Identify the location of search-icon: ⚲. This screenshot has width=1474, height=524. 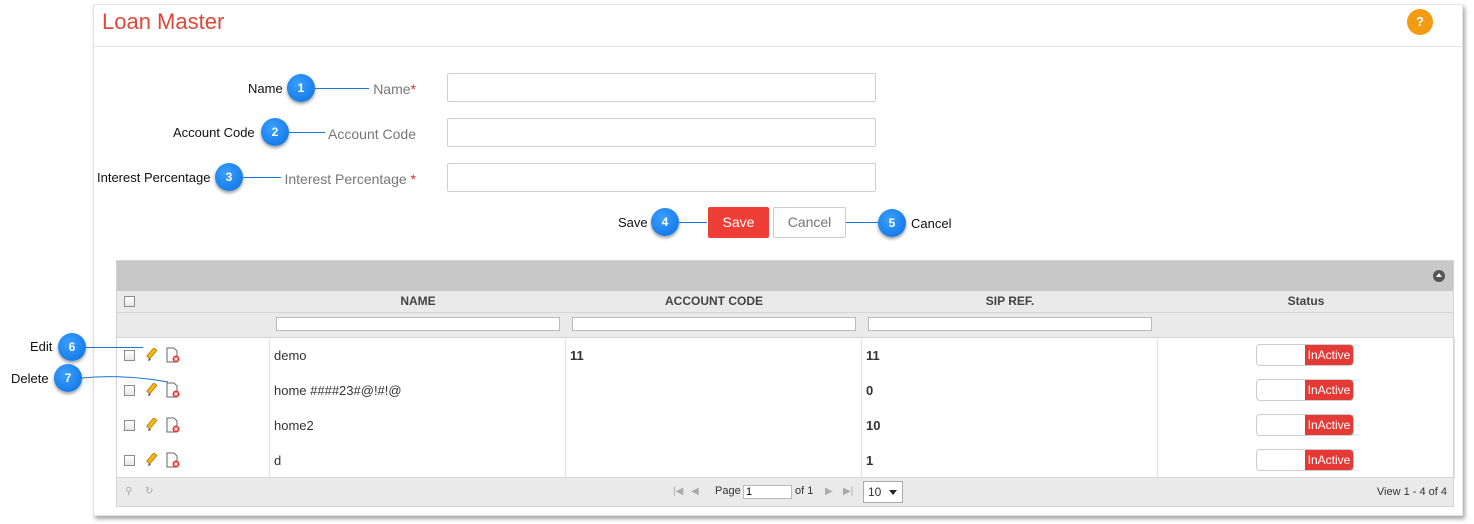
(128, 491).